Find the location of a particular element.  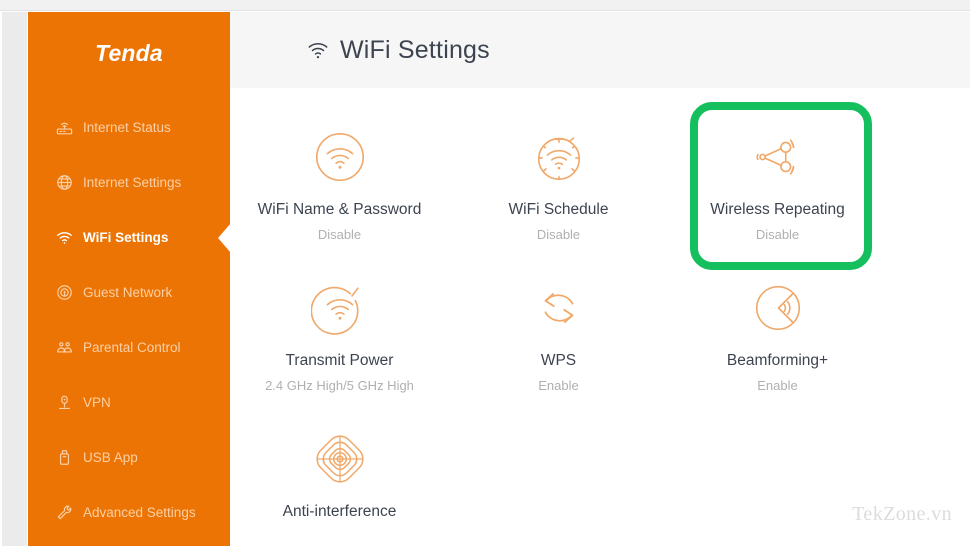

router-icon is located at coordinates (64, 128).